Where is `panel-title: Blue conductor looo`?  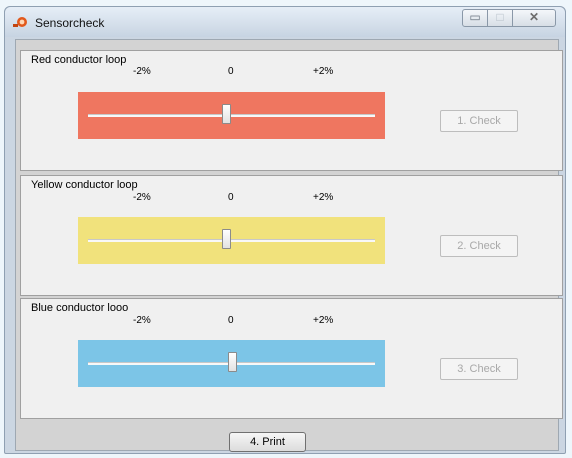
panel-title: Blue conductor looo is located at coordinates (80, 308).